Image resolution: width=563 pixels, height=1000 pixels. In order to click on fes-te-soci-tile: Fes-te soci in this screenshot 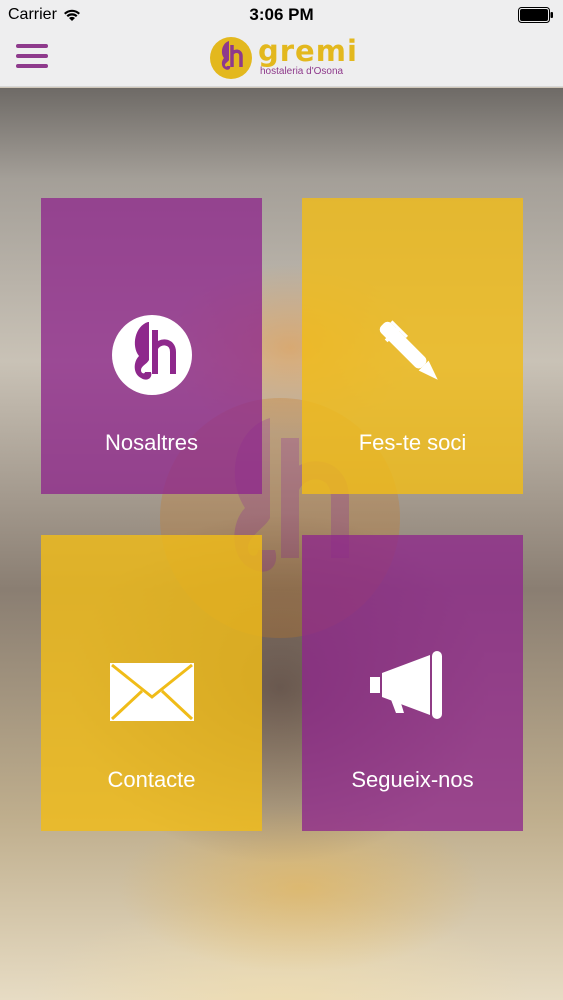, I will do `click(412, 346)`.